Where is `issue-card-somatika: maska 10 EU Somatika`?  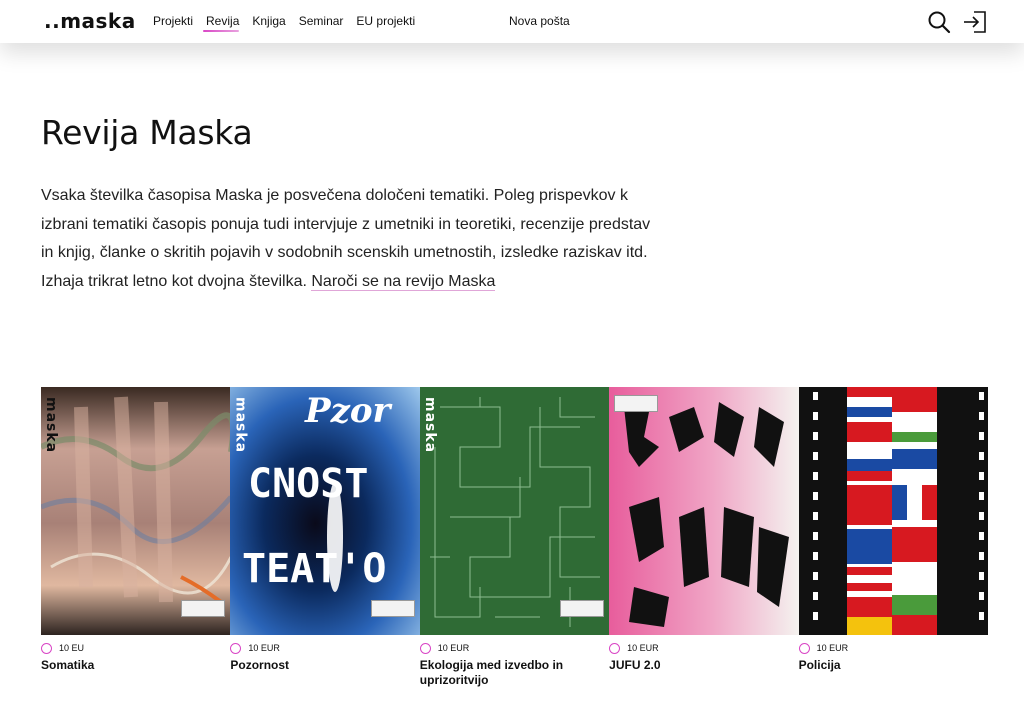 issue-card-somatika: maska 10 EU Somatika is located at coordinates (136, 537).